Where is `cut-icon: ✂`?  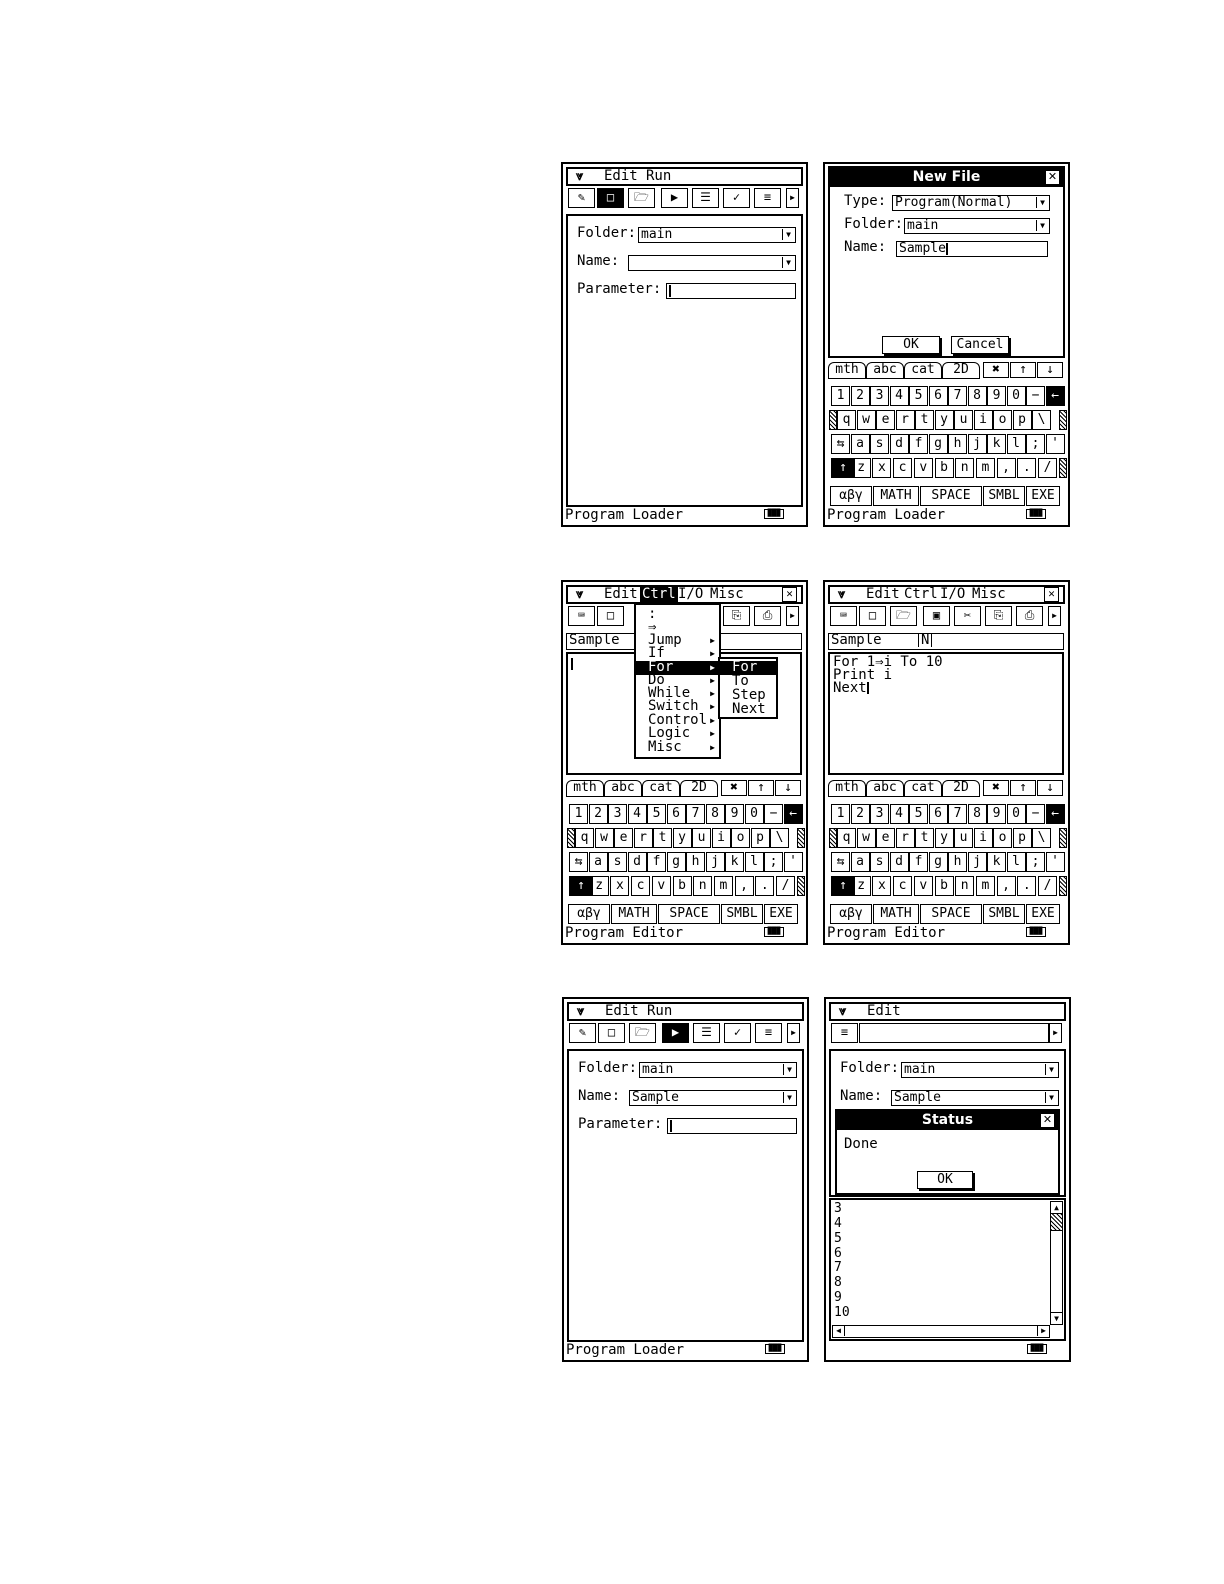 cut-icon: ✂ is located at coordinates (967, 616).